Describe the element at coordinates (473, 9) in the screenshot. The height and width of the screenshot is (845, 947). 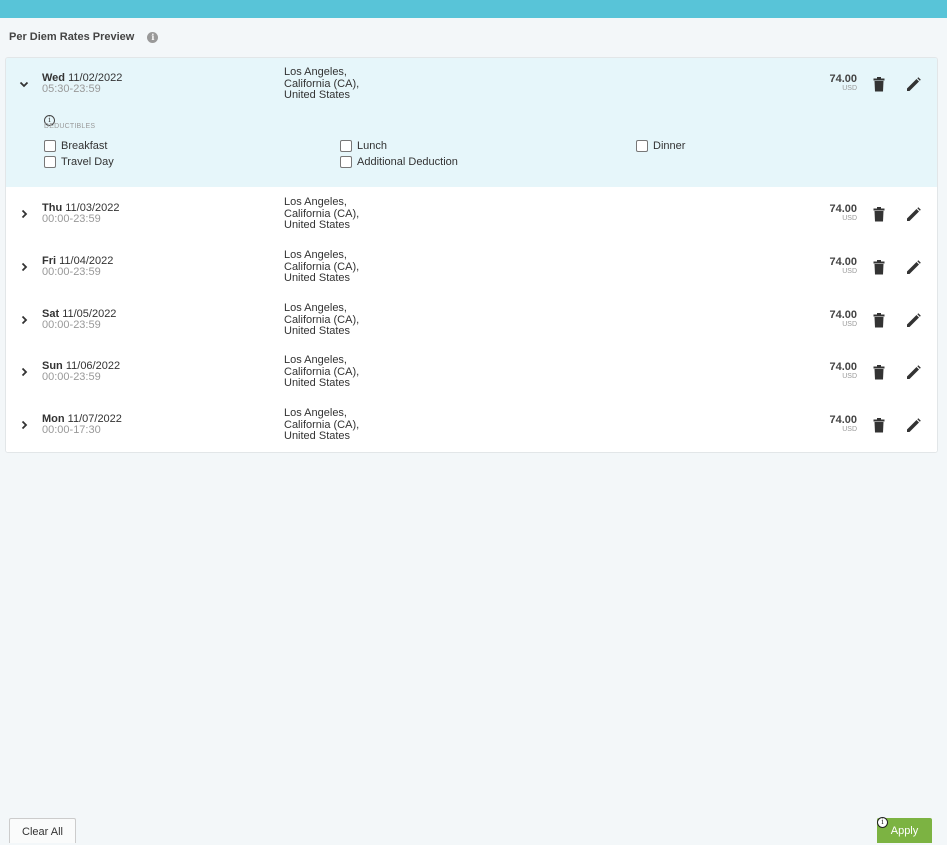
I see `top-bar` at that location.